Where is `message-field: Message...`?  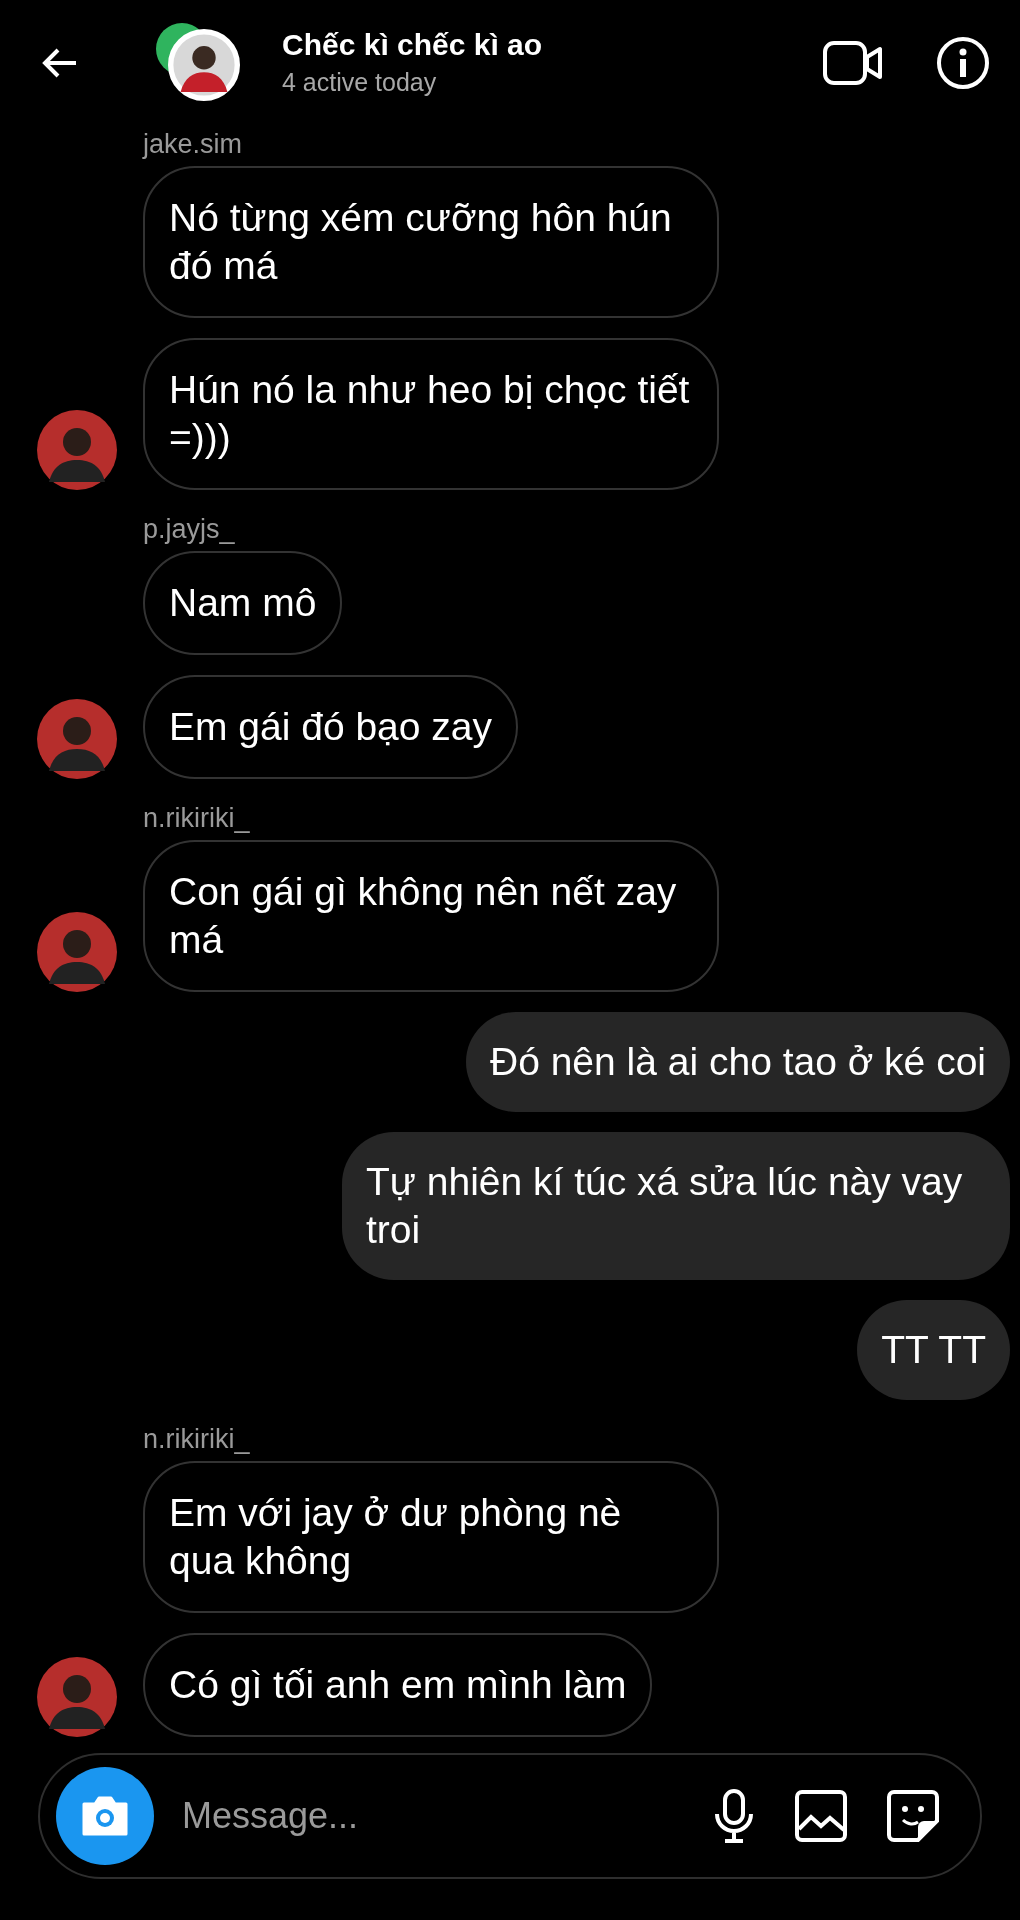
message-field: Message... is located at coordinates (427, 1816).